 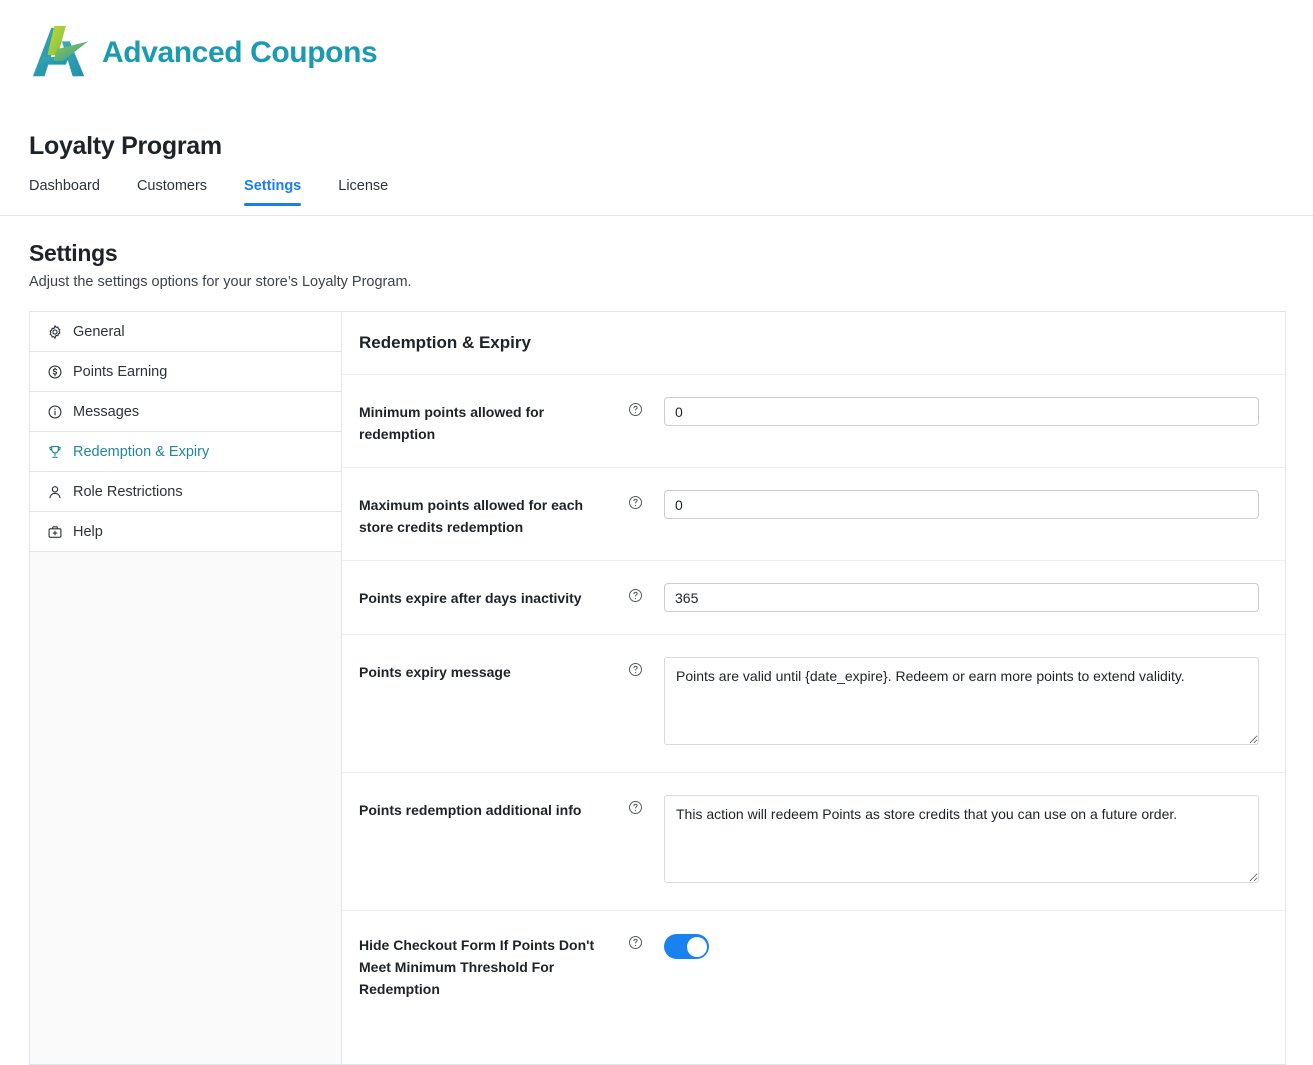 I want to click on settings-heading: Settings, so click(x=73, y=253).